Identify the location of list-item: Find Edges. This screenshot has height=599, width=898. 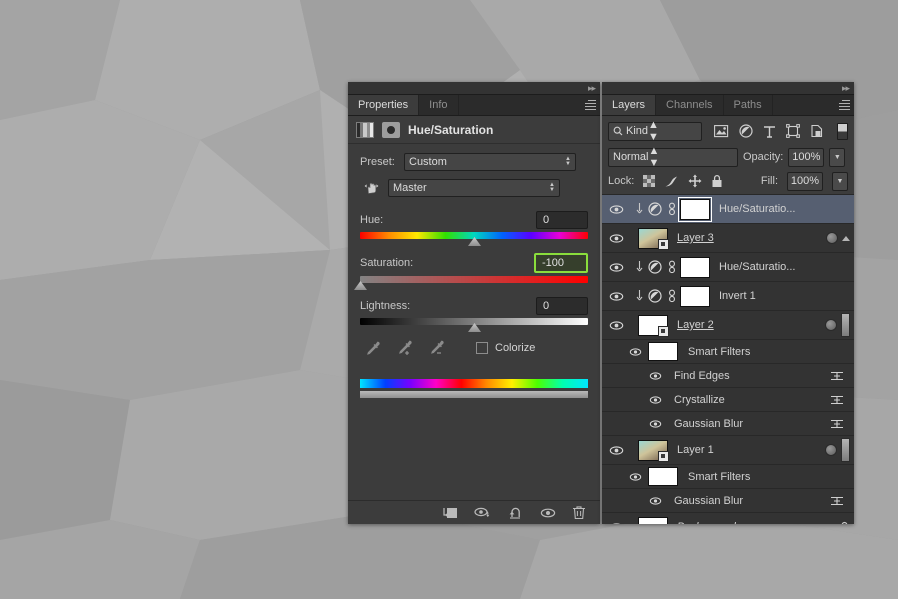
(728, 376).